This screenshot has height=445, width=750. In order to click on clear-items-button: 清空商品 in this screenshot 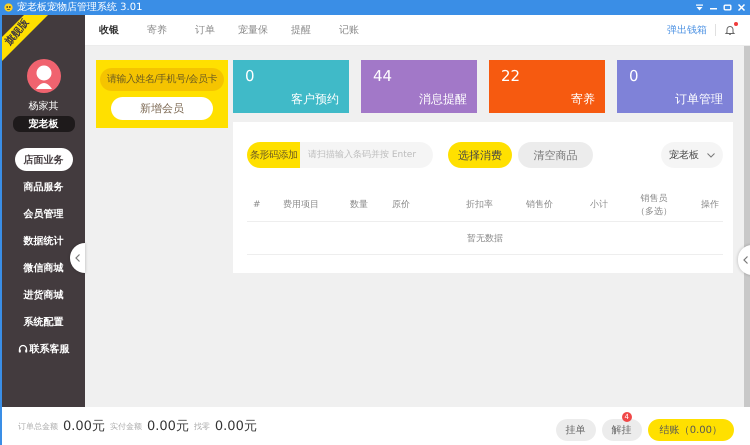, I will do `click(555, 155)`.